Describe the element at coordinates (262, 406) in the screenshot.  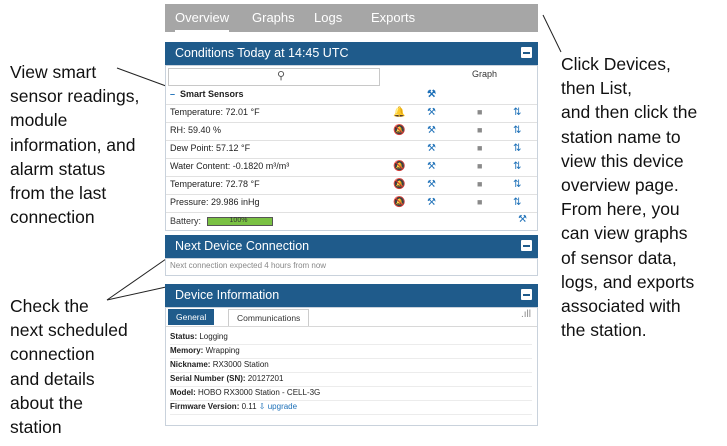
I see `upgrade-icon: ⇩` at that location.